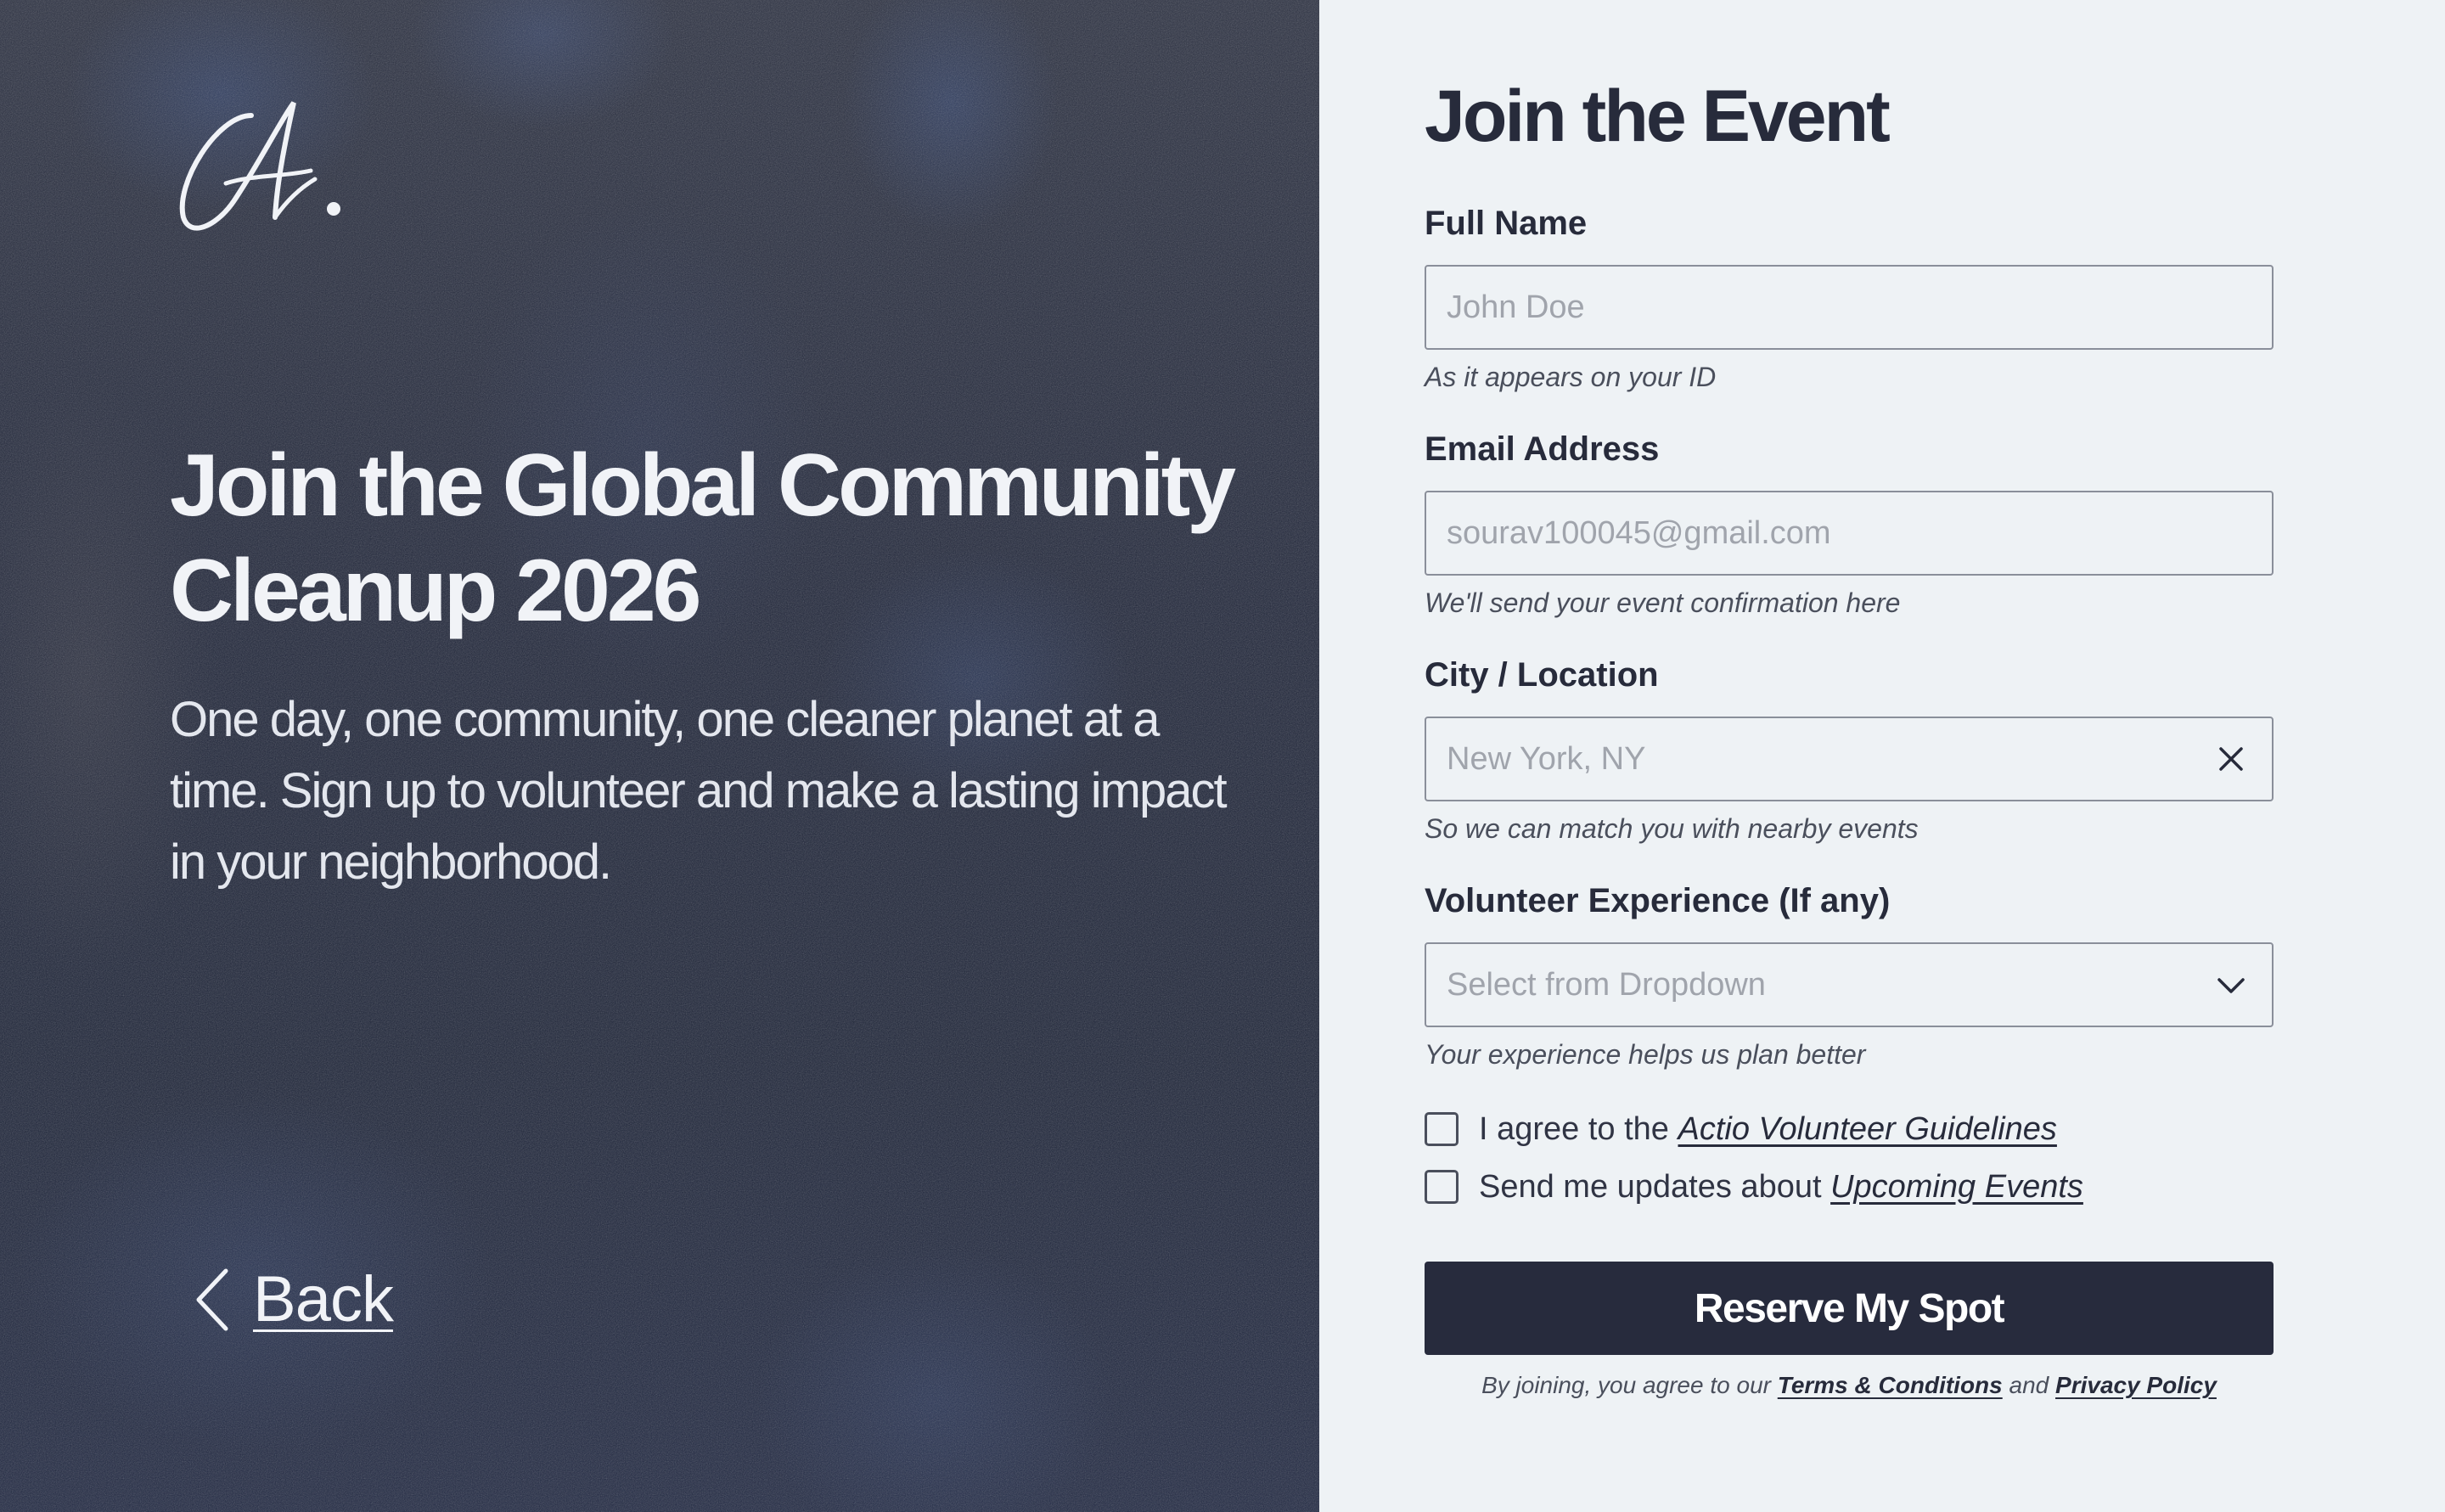  Describe the element at coordinates (1663, 602) in the screenshot. I see `email-helper: We'll send your event confirmation here` at that location.